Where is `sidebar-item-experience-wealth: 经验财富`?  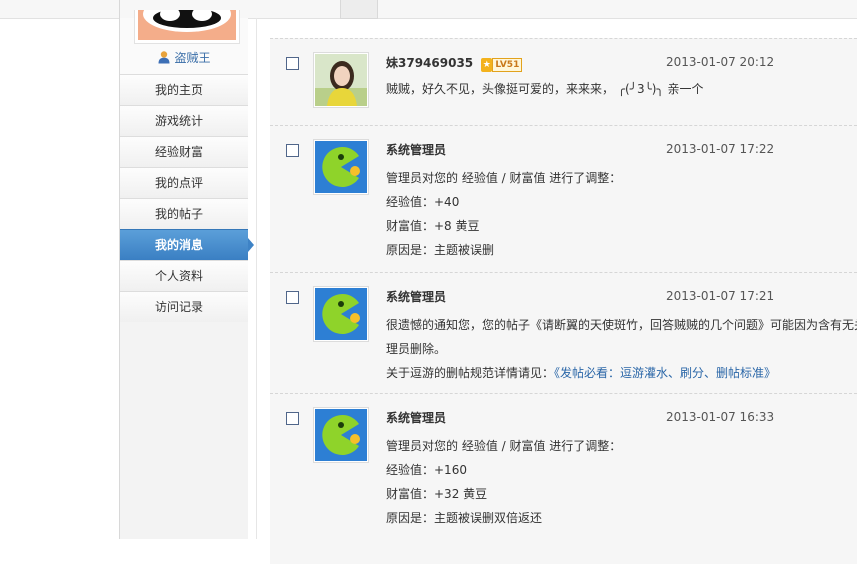 sidebar-item-experience-wealth: 经验财富 is located at coordinates (184, 151).